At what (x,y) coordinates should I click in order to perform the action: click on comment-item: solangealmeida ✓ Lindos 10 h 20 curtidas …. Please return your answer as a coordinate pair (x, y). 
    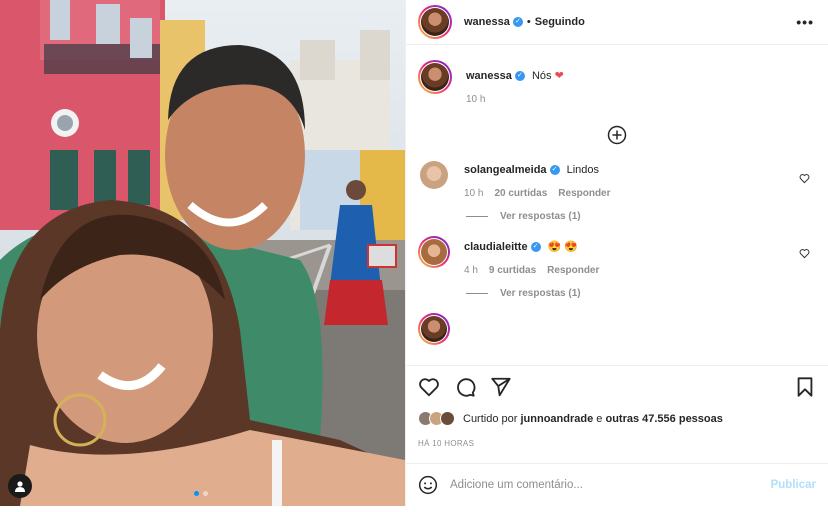
    Looking at the image, I should click on (617, 180).